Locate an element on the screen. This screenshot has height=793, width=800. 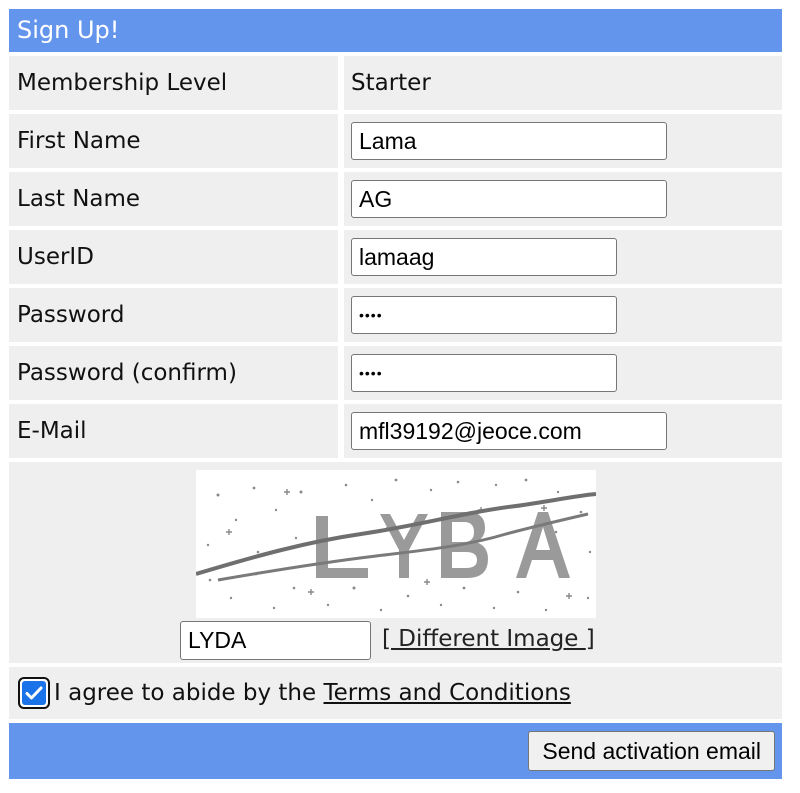
different-image-link: [ Different Image ] is located at coordinates (488, 639).